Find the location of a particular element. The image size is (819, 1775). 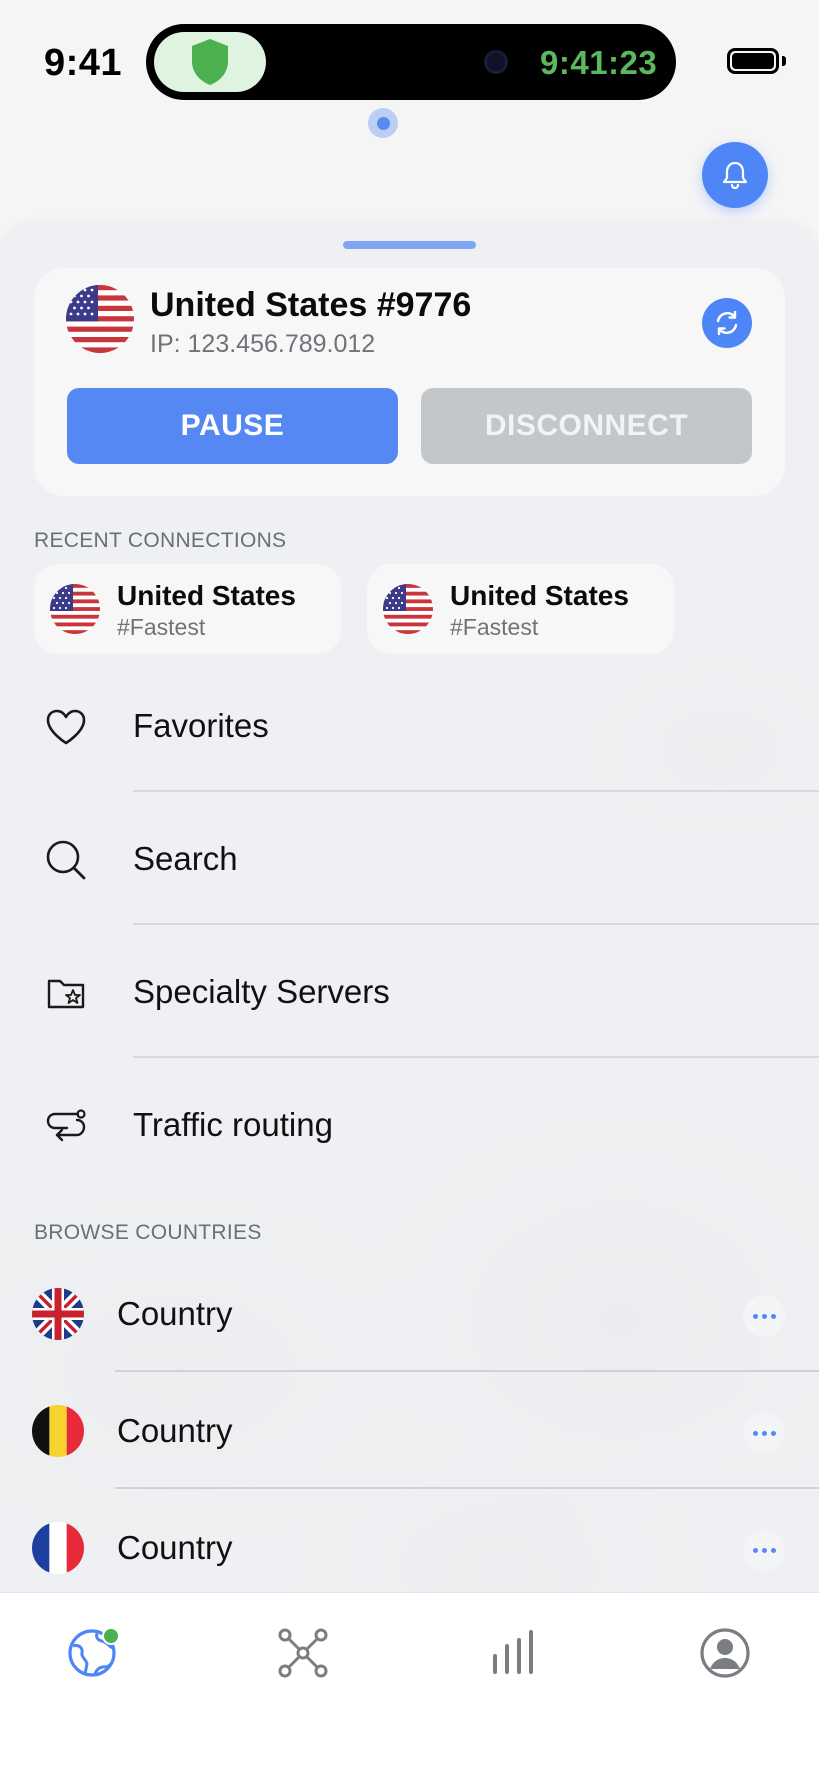

ip-address: IP: 123.456.789.012 is located at coordinates (263, 344).